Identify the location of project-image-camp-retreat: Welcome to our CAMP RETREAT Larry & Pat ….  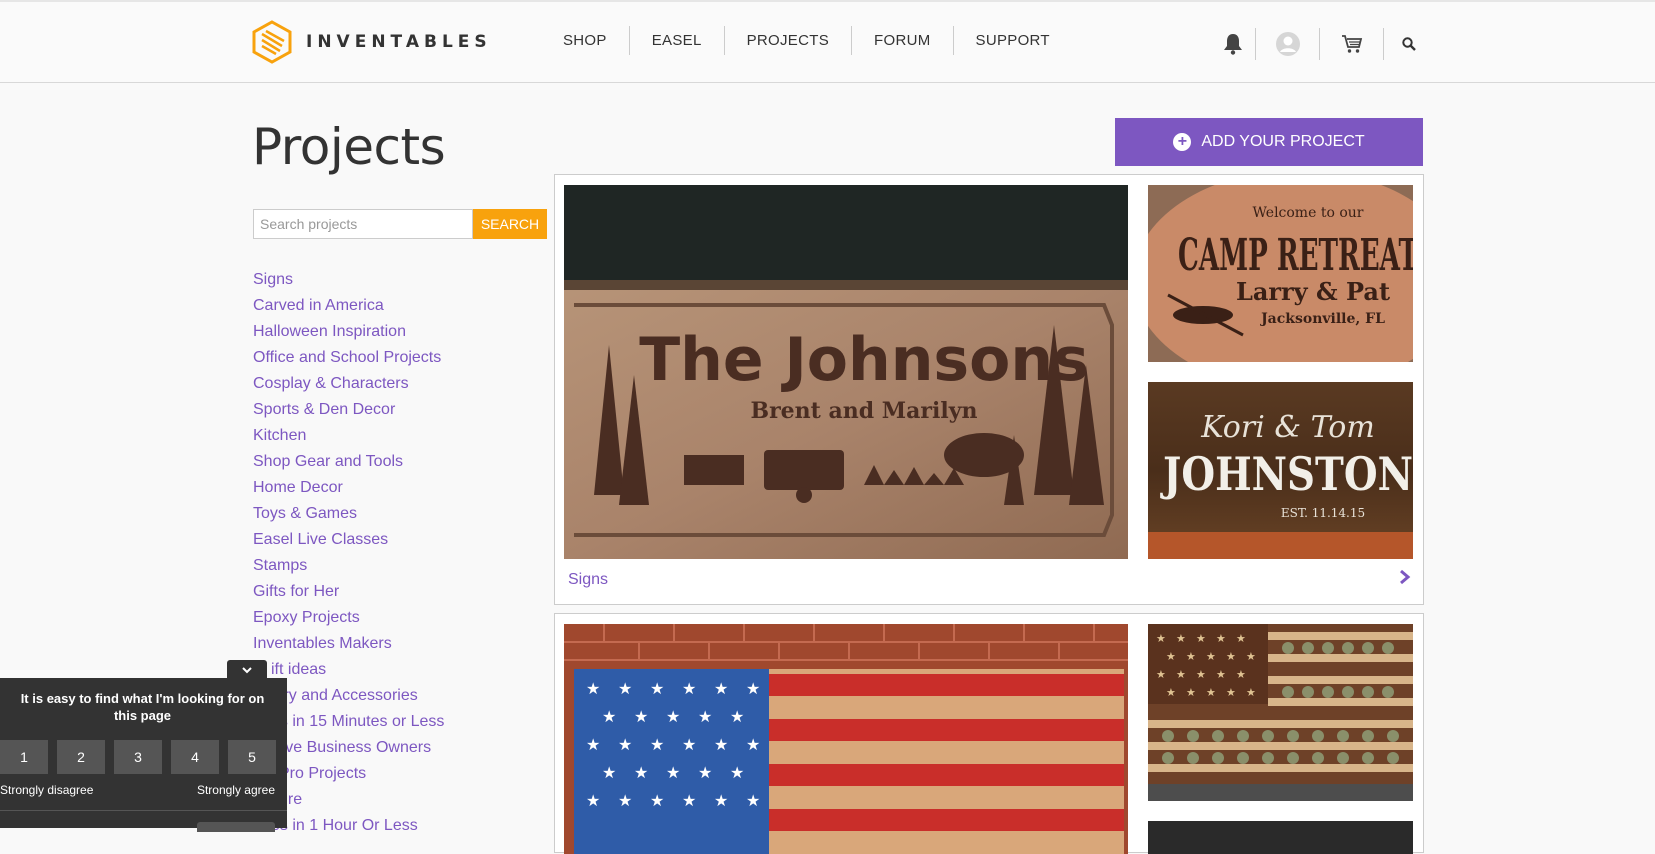
(1280, 273).